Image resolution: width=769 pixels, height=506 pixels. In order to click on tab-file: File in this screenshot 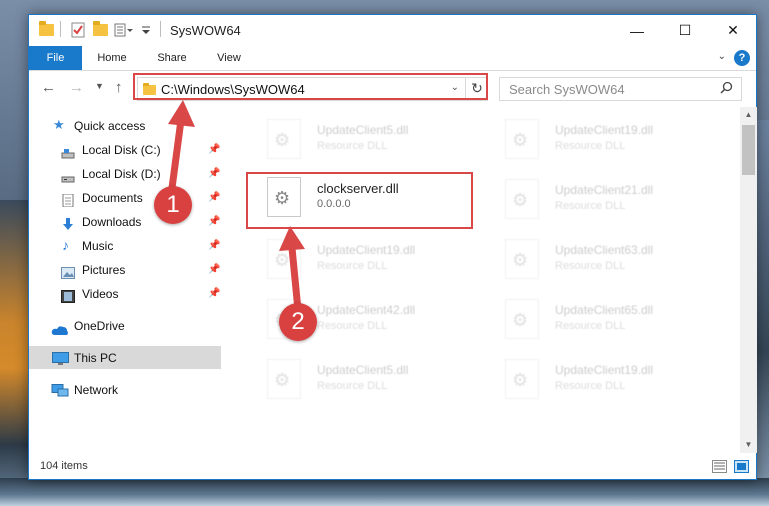, I will do `click(55, 58)`.